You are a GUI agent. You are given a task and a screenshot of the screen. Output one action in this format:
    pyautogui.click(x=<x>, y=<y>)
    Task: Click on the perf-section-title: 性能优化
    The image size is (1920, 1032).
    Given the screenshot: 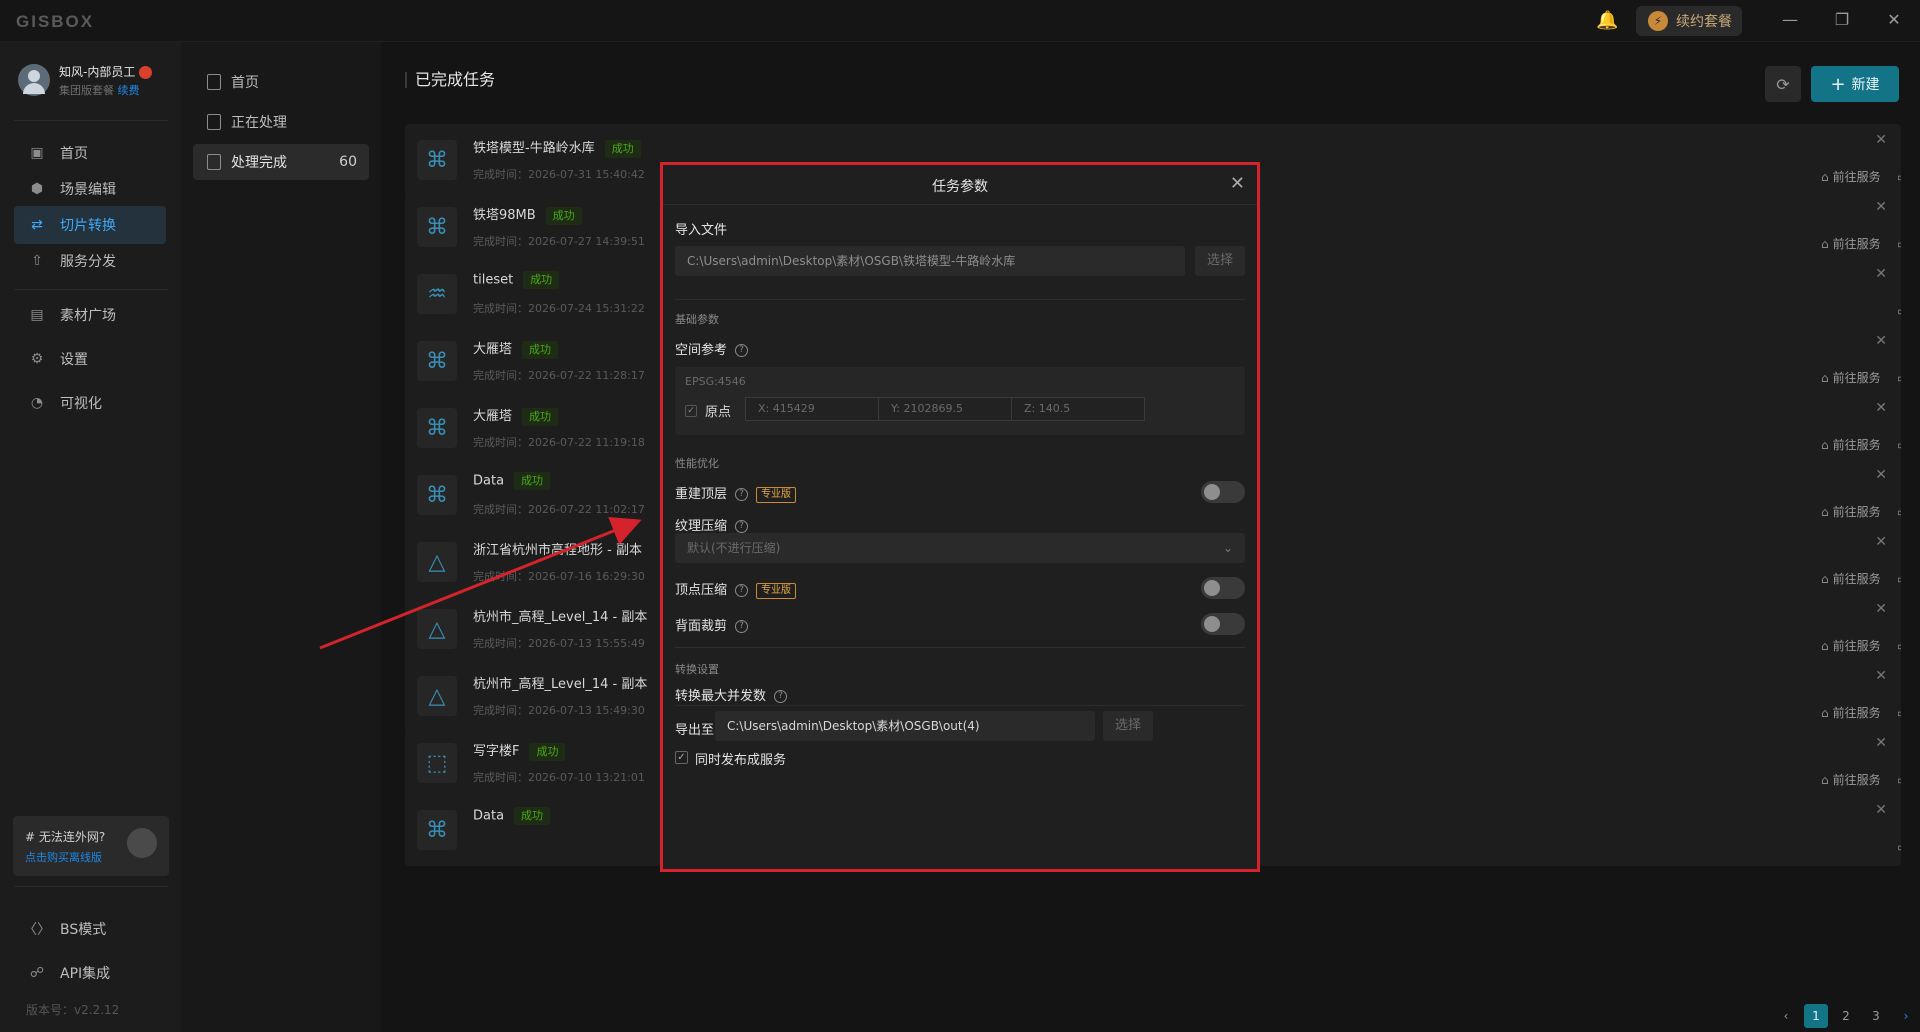 What is the action you would take?
    pyautogui.click(x=697, y=463)
    